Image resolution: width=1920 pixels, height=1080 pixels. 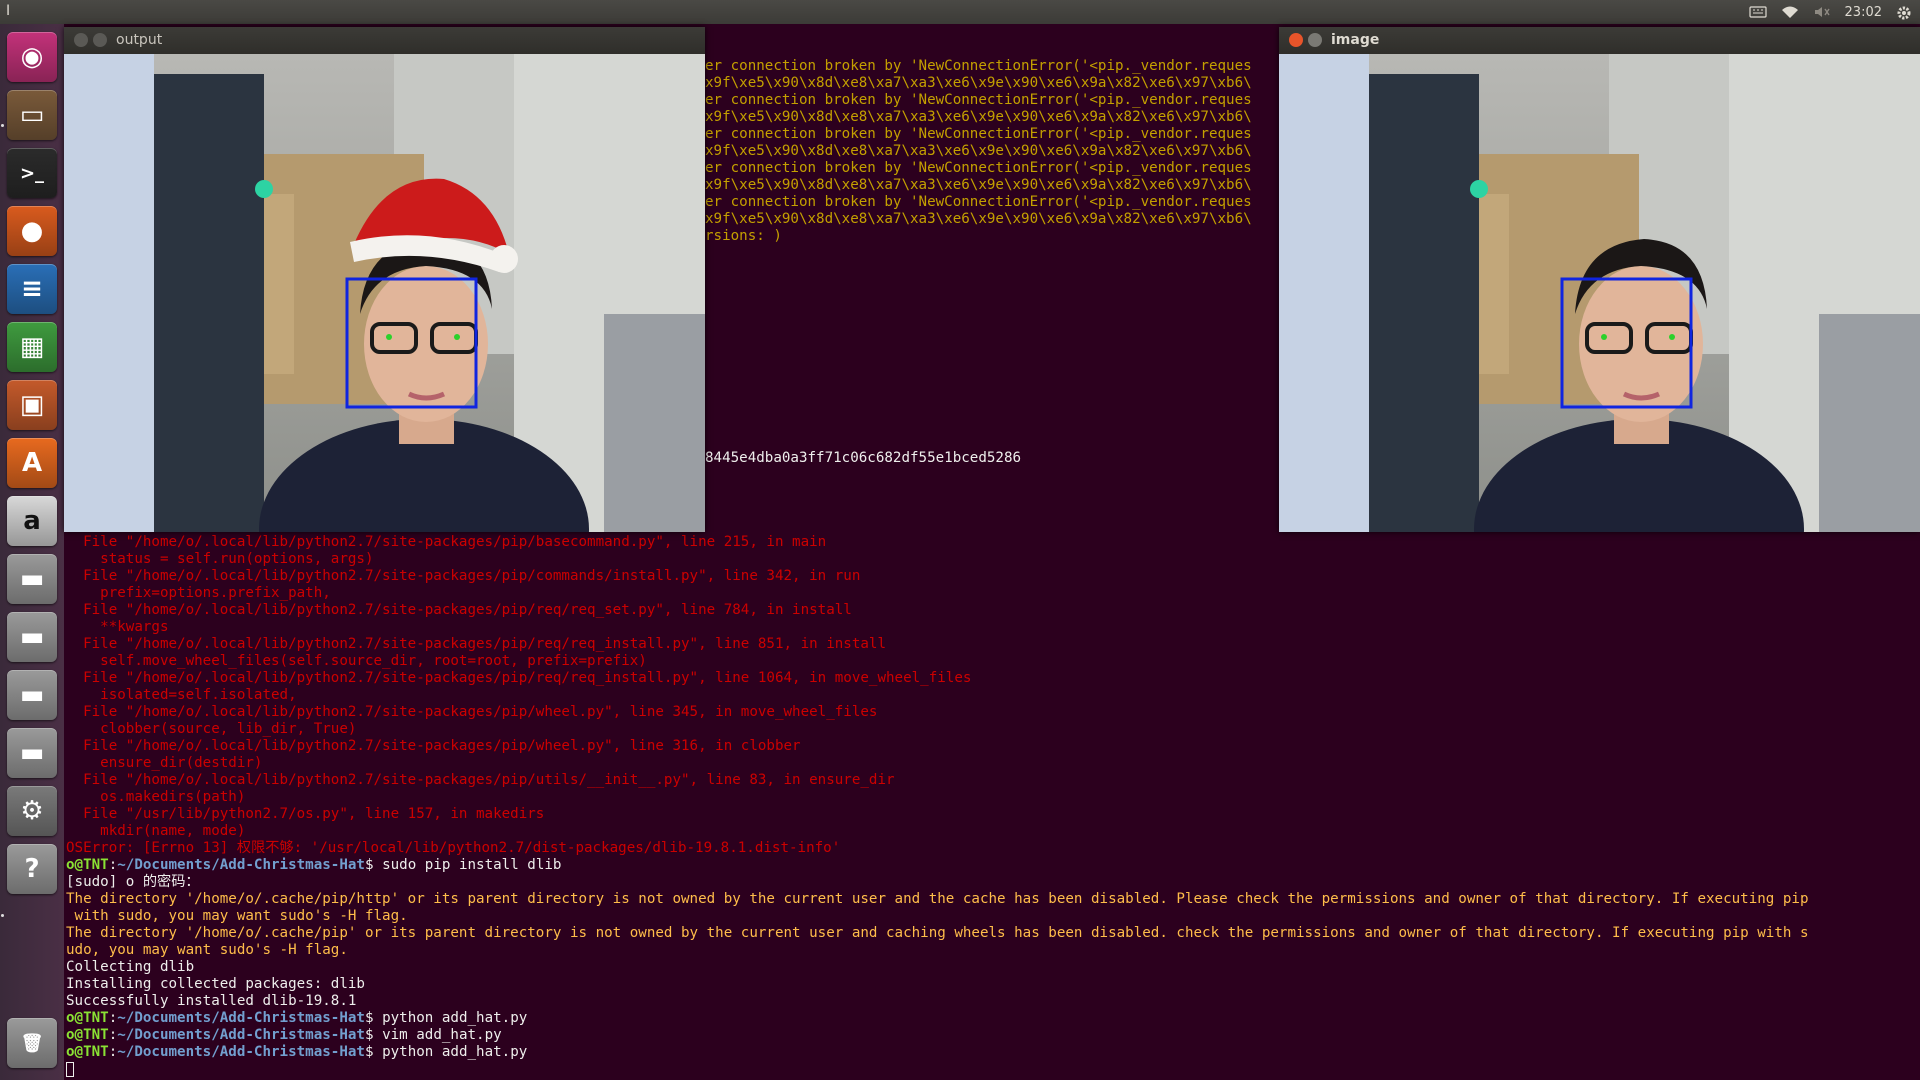 I want to click on firefox-icon: ●, so click(x=32, y=231).